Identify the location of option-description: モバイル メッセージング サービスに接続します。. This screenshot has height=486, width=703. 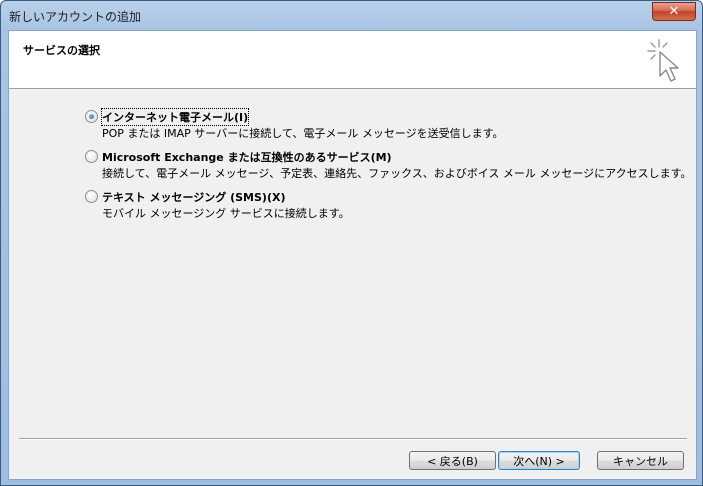
(226, 213).